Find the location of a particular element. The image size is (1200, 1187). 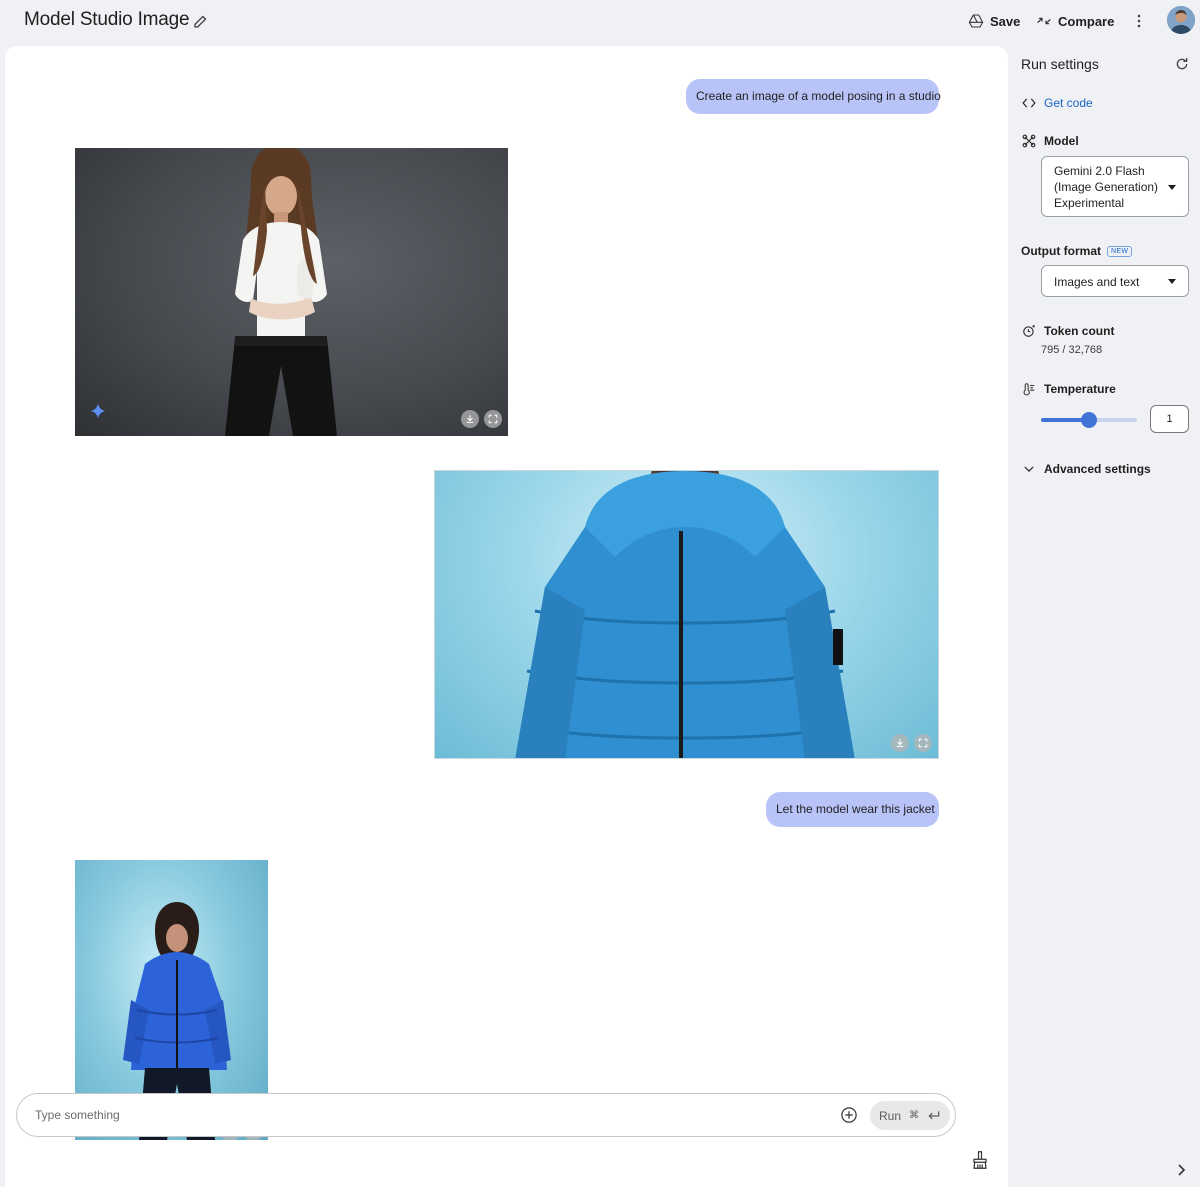

output-format-value: Images and text is located at coordinates (1097, 282).